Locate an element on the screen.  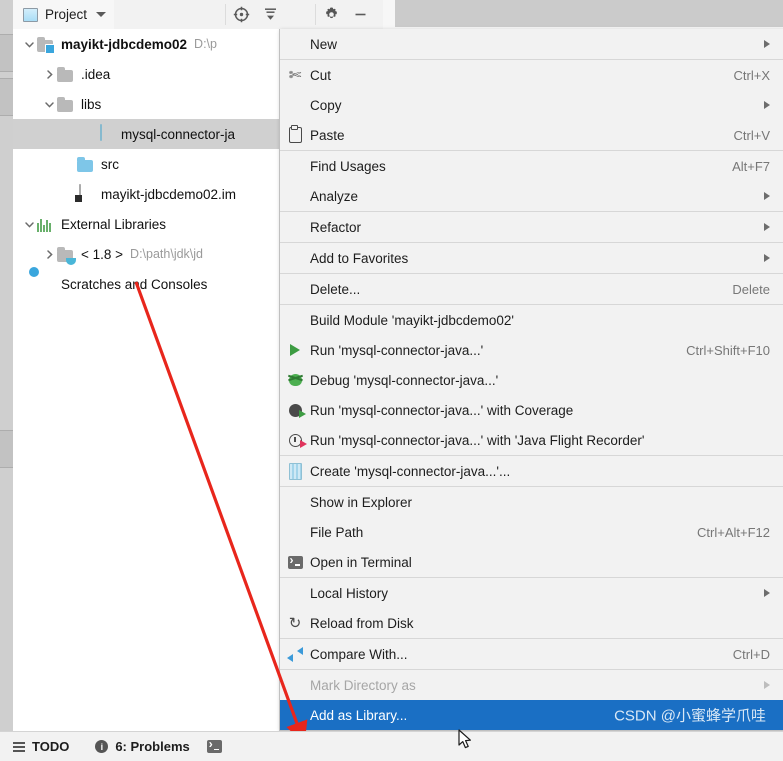
menu-item-shortcut: Ctrl+Shift+F10 is located at coordinates (728, 350).